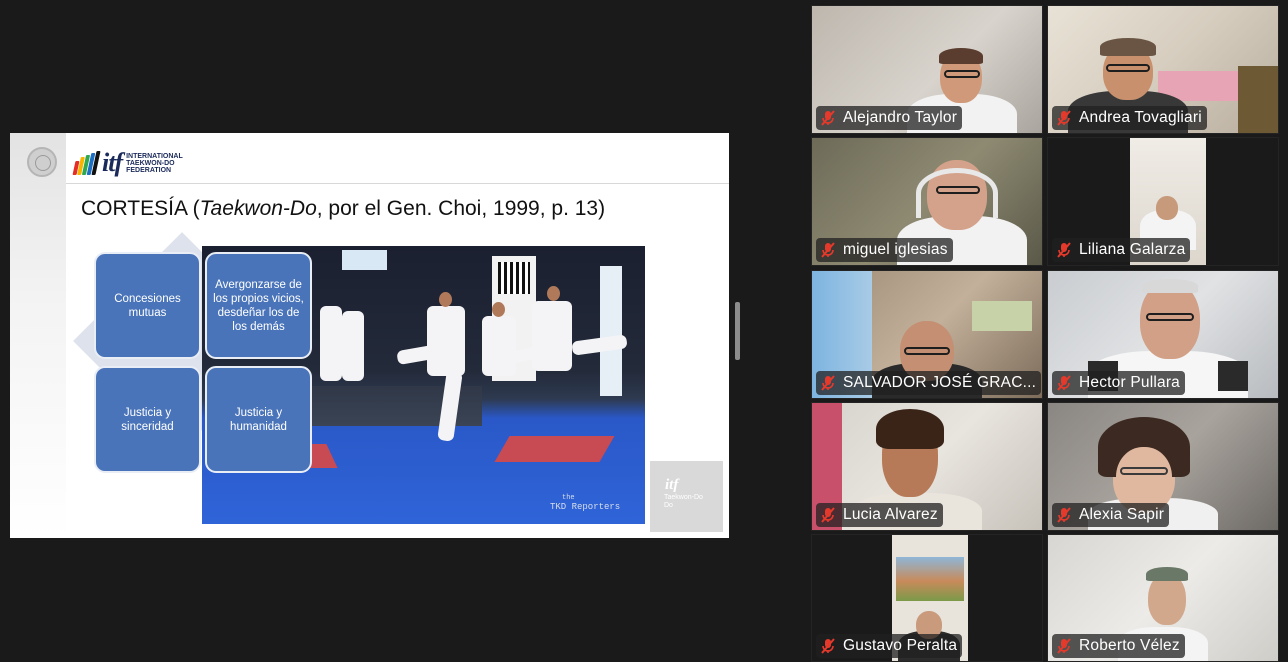 The image size is (1288, 662). I want to click on participant-tile: Liliana Galarza, so click(1163, 201).